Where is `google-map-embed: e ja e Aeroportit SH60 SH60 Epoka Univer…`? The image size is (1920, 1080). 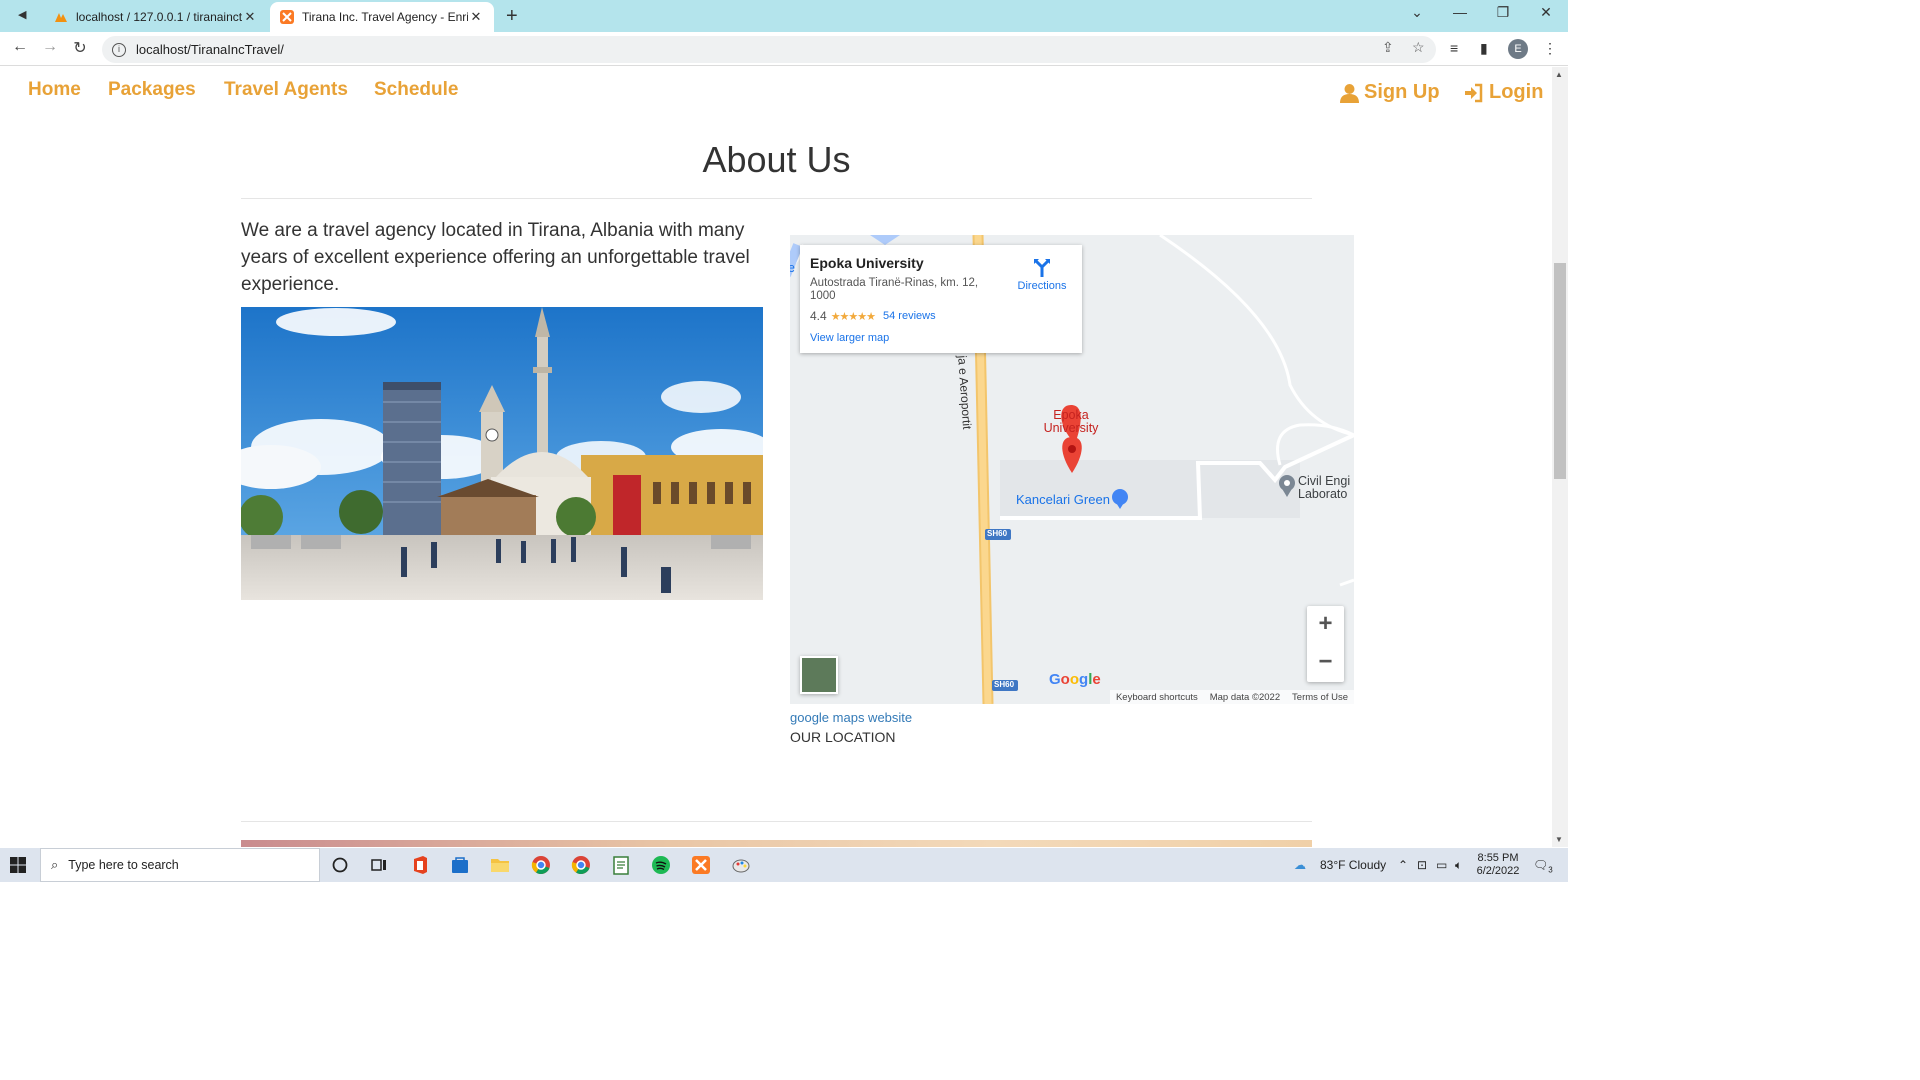 google-map-embed: e ja e Aeroportit SH60 SH60 Epoka Univer… is located at coordinates (1072, 469).